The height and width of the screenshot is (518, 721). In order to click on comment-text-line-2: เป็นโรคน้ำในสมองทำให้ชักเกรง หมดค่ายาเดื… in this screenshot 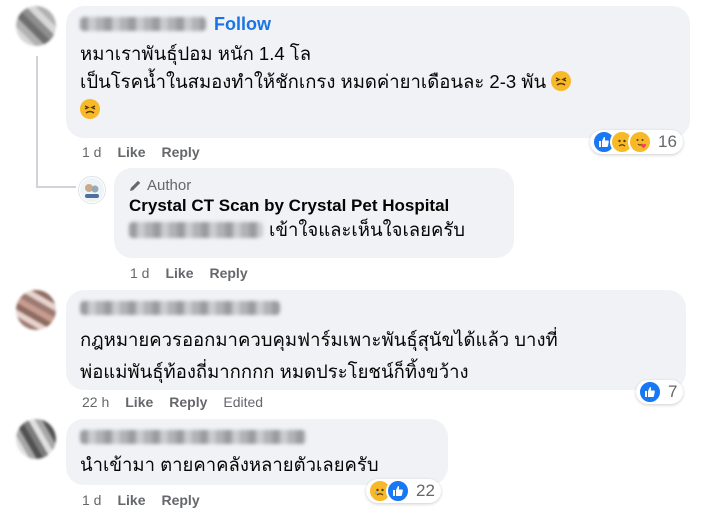, I will do `click(378, 82)`.